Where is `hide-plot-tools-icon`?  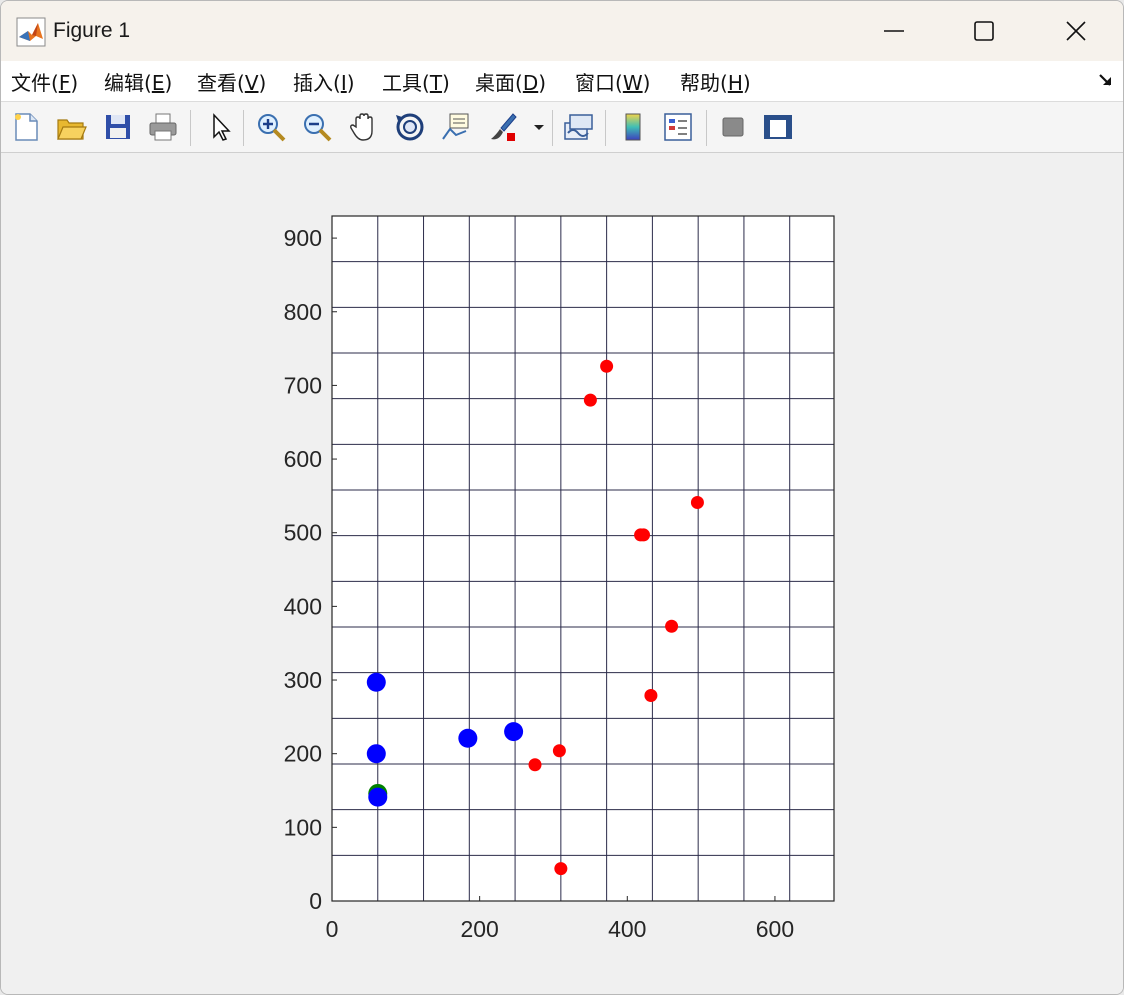 hide-plot-tools-icon is located at coordinates (733, 127).